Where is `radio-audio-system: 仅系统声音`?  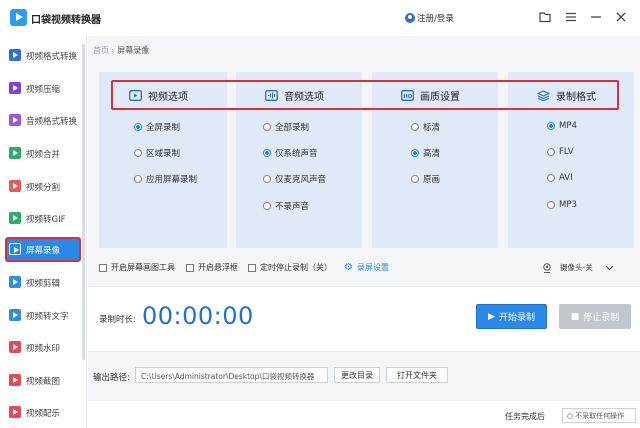
radio-audio-system: 仅系统声音 is located at coordinates (290, 153).